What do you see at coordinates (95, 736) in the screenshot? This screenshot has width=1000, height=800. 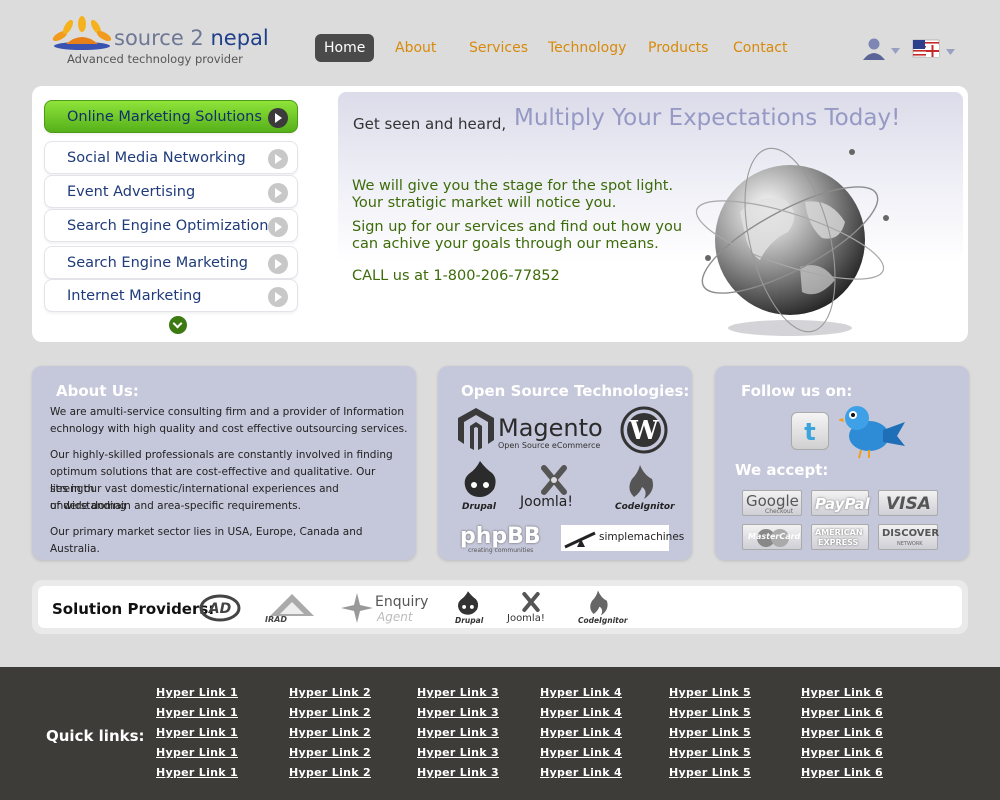 I see `quick-links-title: Quick links:` at bounding box center [95, 736].